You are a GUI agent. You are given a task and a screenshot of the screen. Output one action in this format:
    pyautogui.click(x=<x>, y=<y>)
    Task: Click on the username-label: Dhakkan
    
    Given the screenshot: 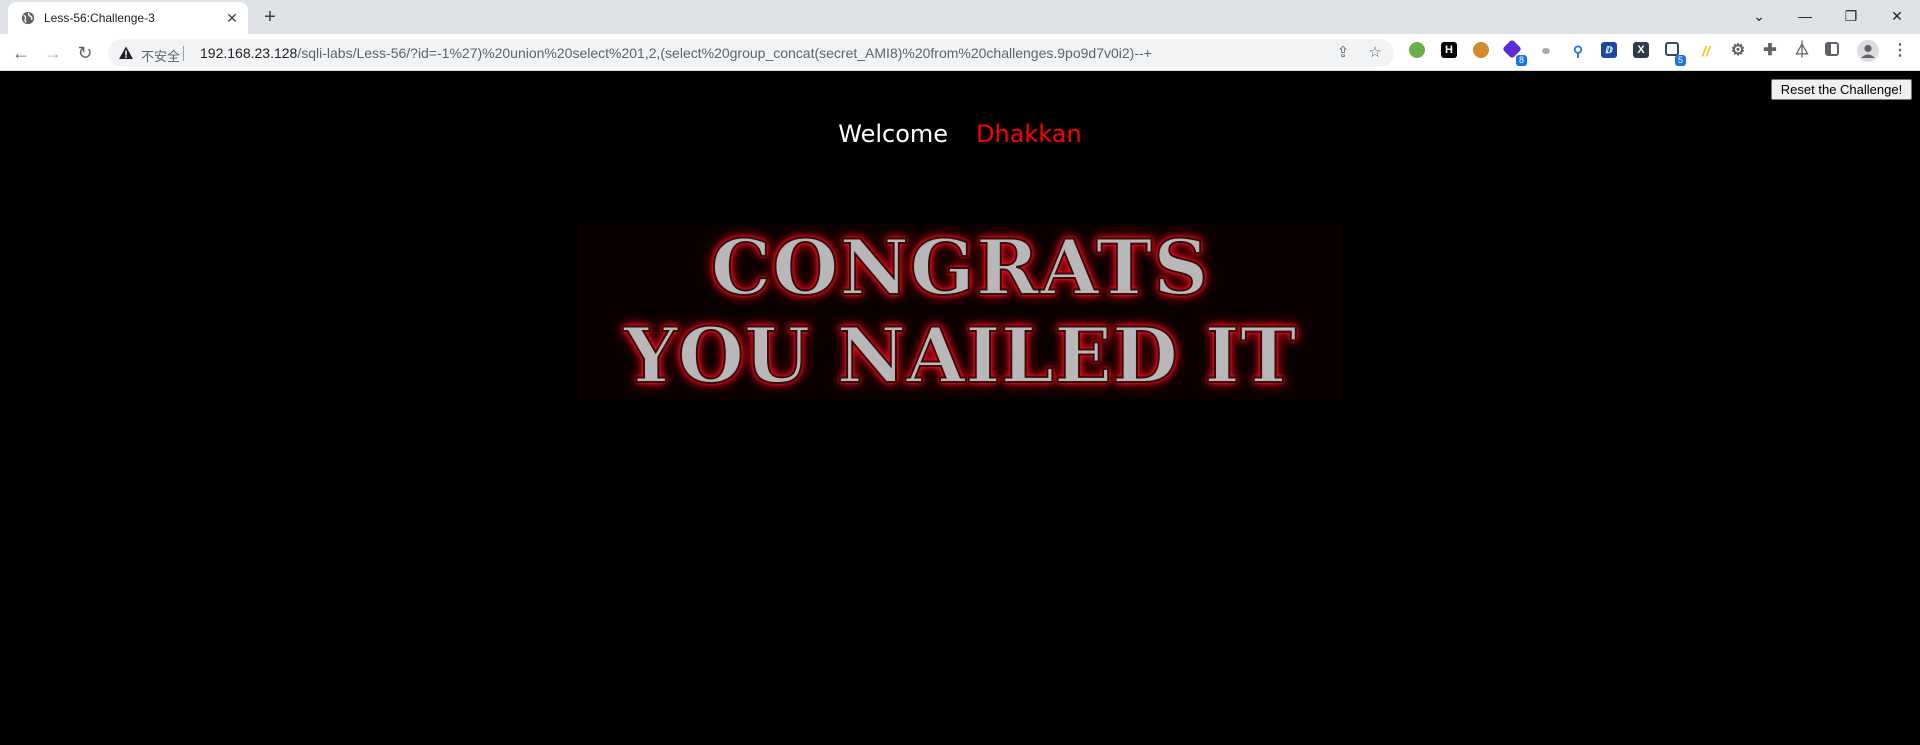 What is the action you would take?
    pyautogui.click(x=1029, y=134)
    